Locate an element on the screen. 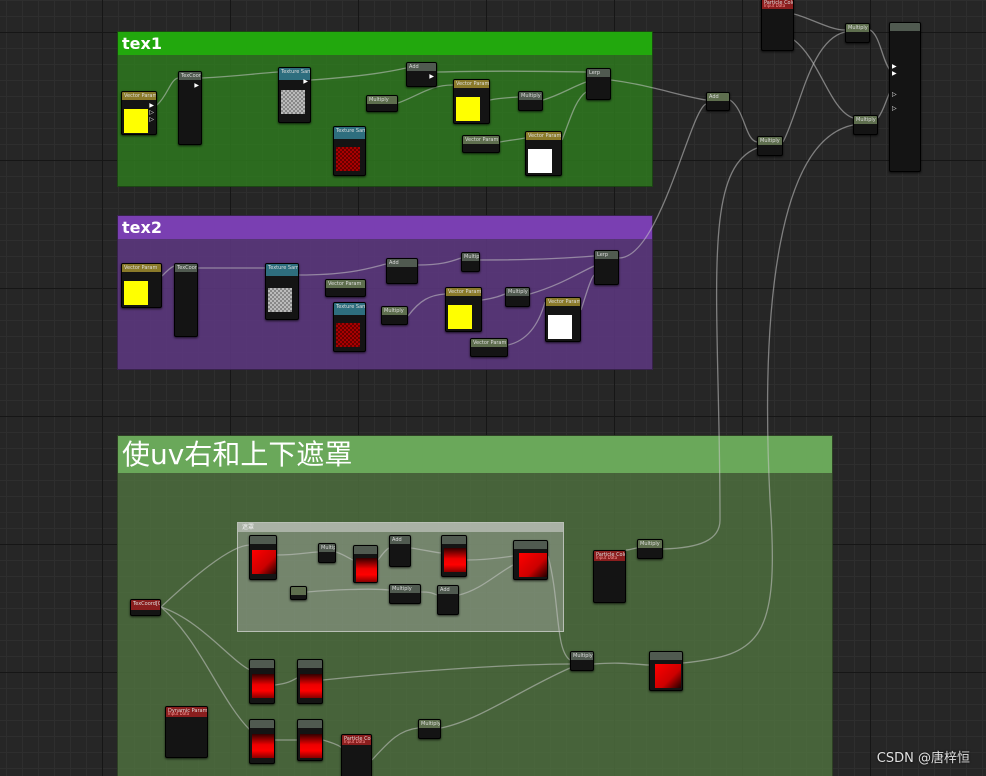  comment-title-inner-mask: 遮罩 is located at coordinates (400, 527).